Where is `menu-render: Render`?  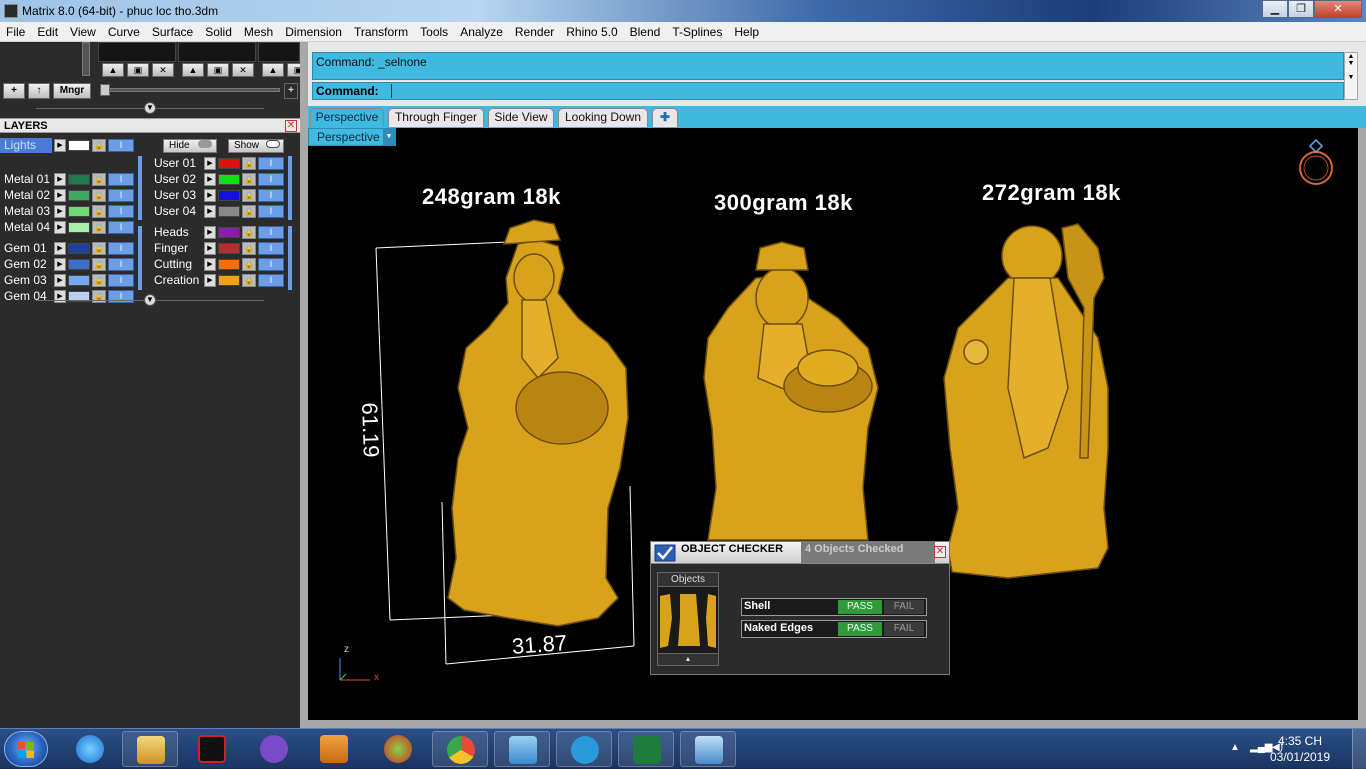
menu-render: Render is located at coordinates (534, 32).